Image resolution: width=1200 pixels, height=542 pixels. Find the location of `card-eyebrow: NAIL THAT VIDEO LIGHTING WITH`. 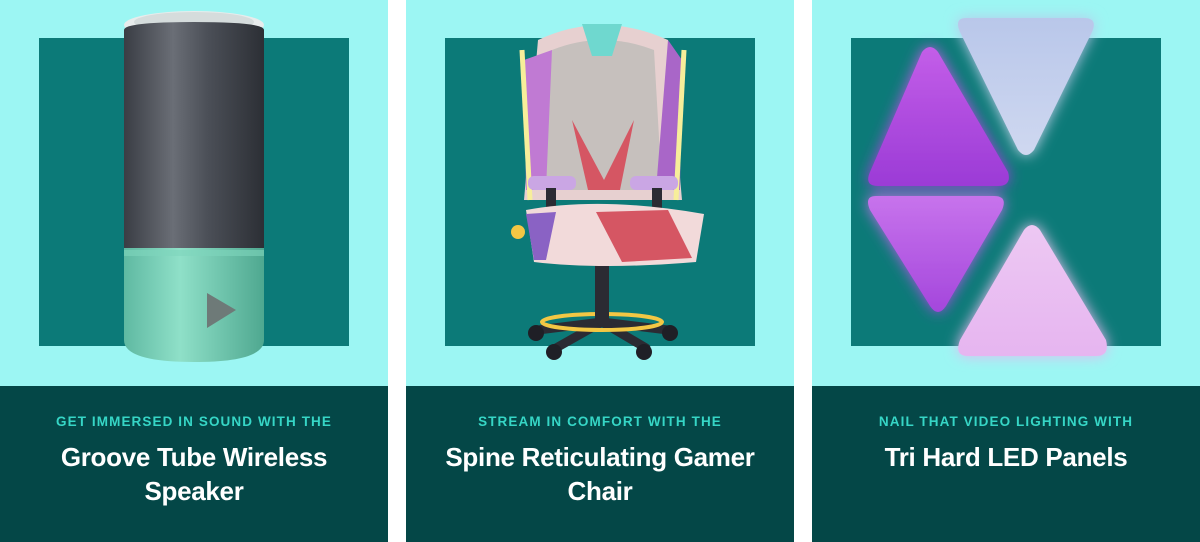

card-eyebrow: NAIL THAT VIDEO LIGHTING WITH is located at coordinates (1006, 421).